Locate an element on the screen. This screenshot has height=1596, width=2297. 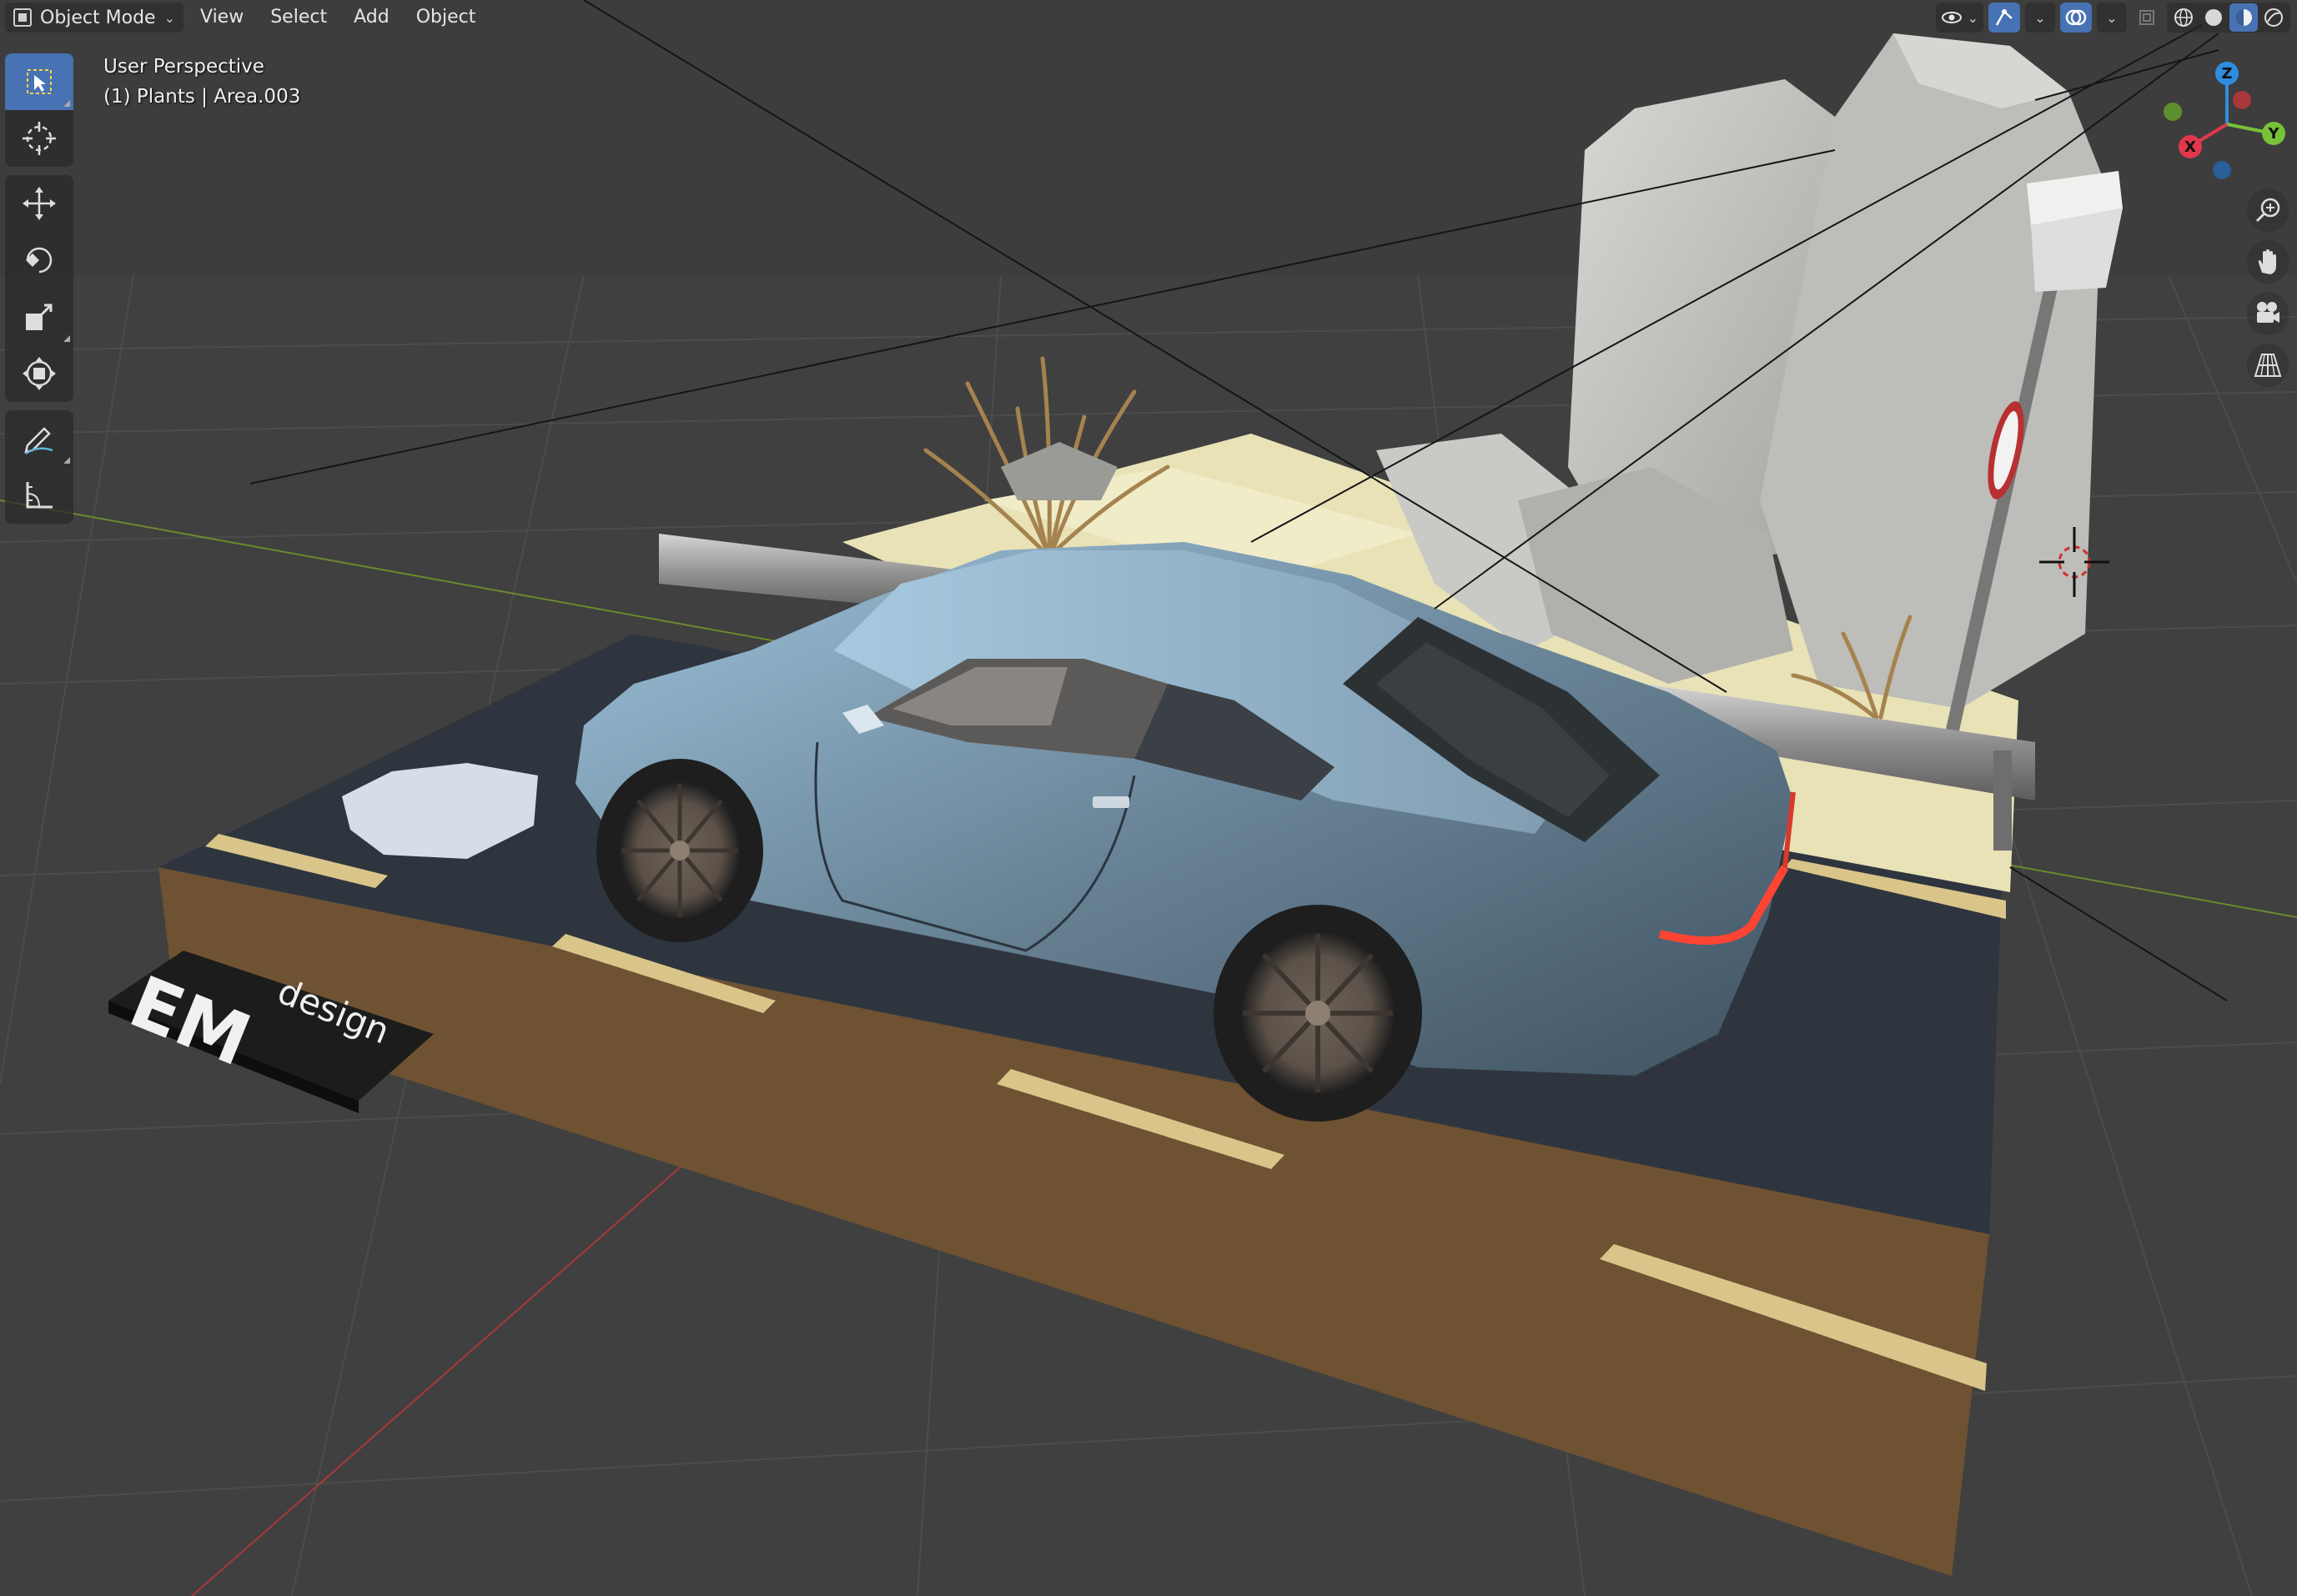
zoom-icon is located at coordinates (2267, 210).